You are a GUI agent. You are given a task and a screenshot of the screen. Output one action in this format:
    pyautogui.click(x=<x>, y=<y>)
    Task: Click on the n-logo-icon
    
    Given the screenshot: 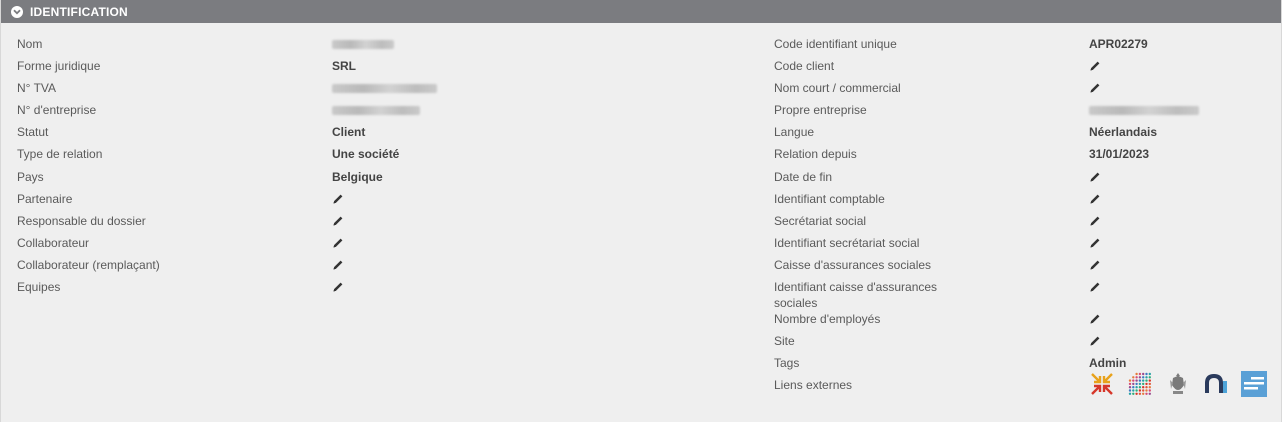 What is the action you would take?
    pyautogui.click(x=1216, y=384)
    